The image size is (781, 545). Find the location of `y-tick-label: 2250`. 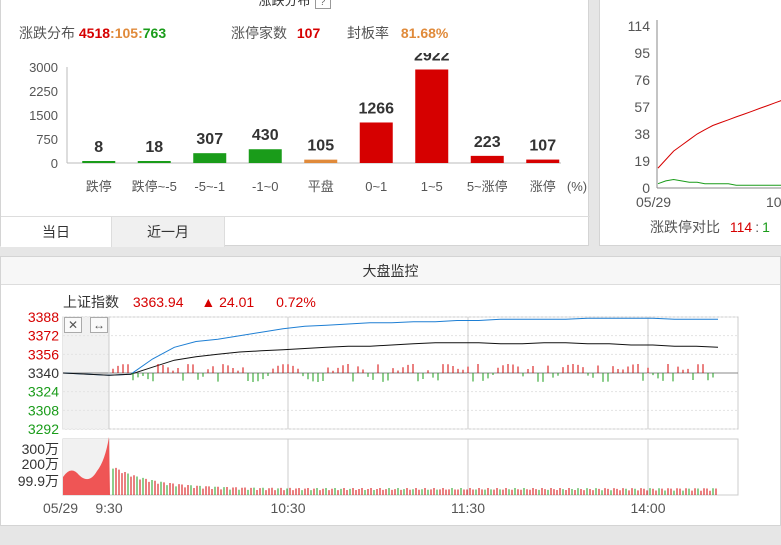

y-tick-label: 2250 is located at coordinates (43, 91).